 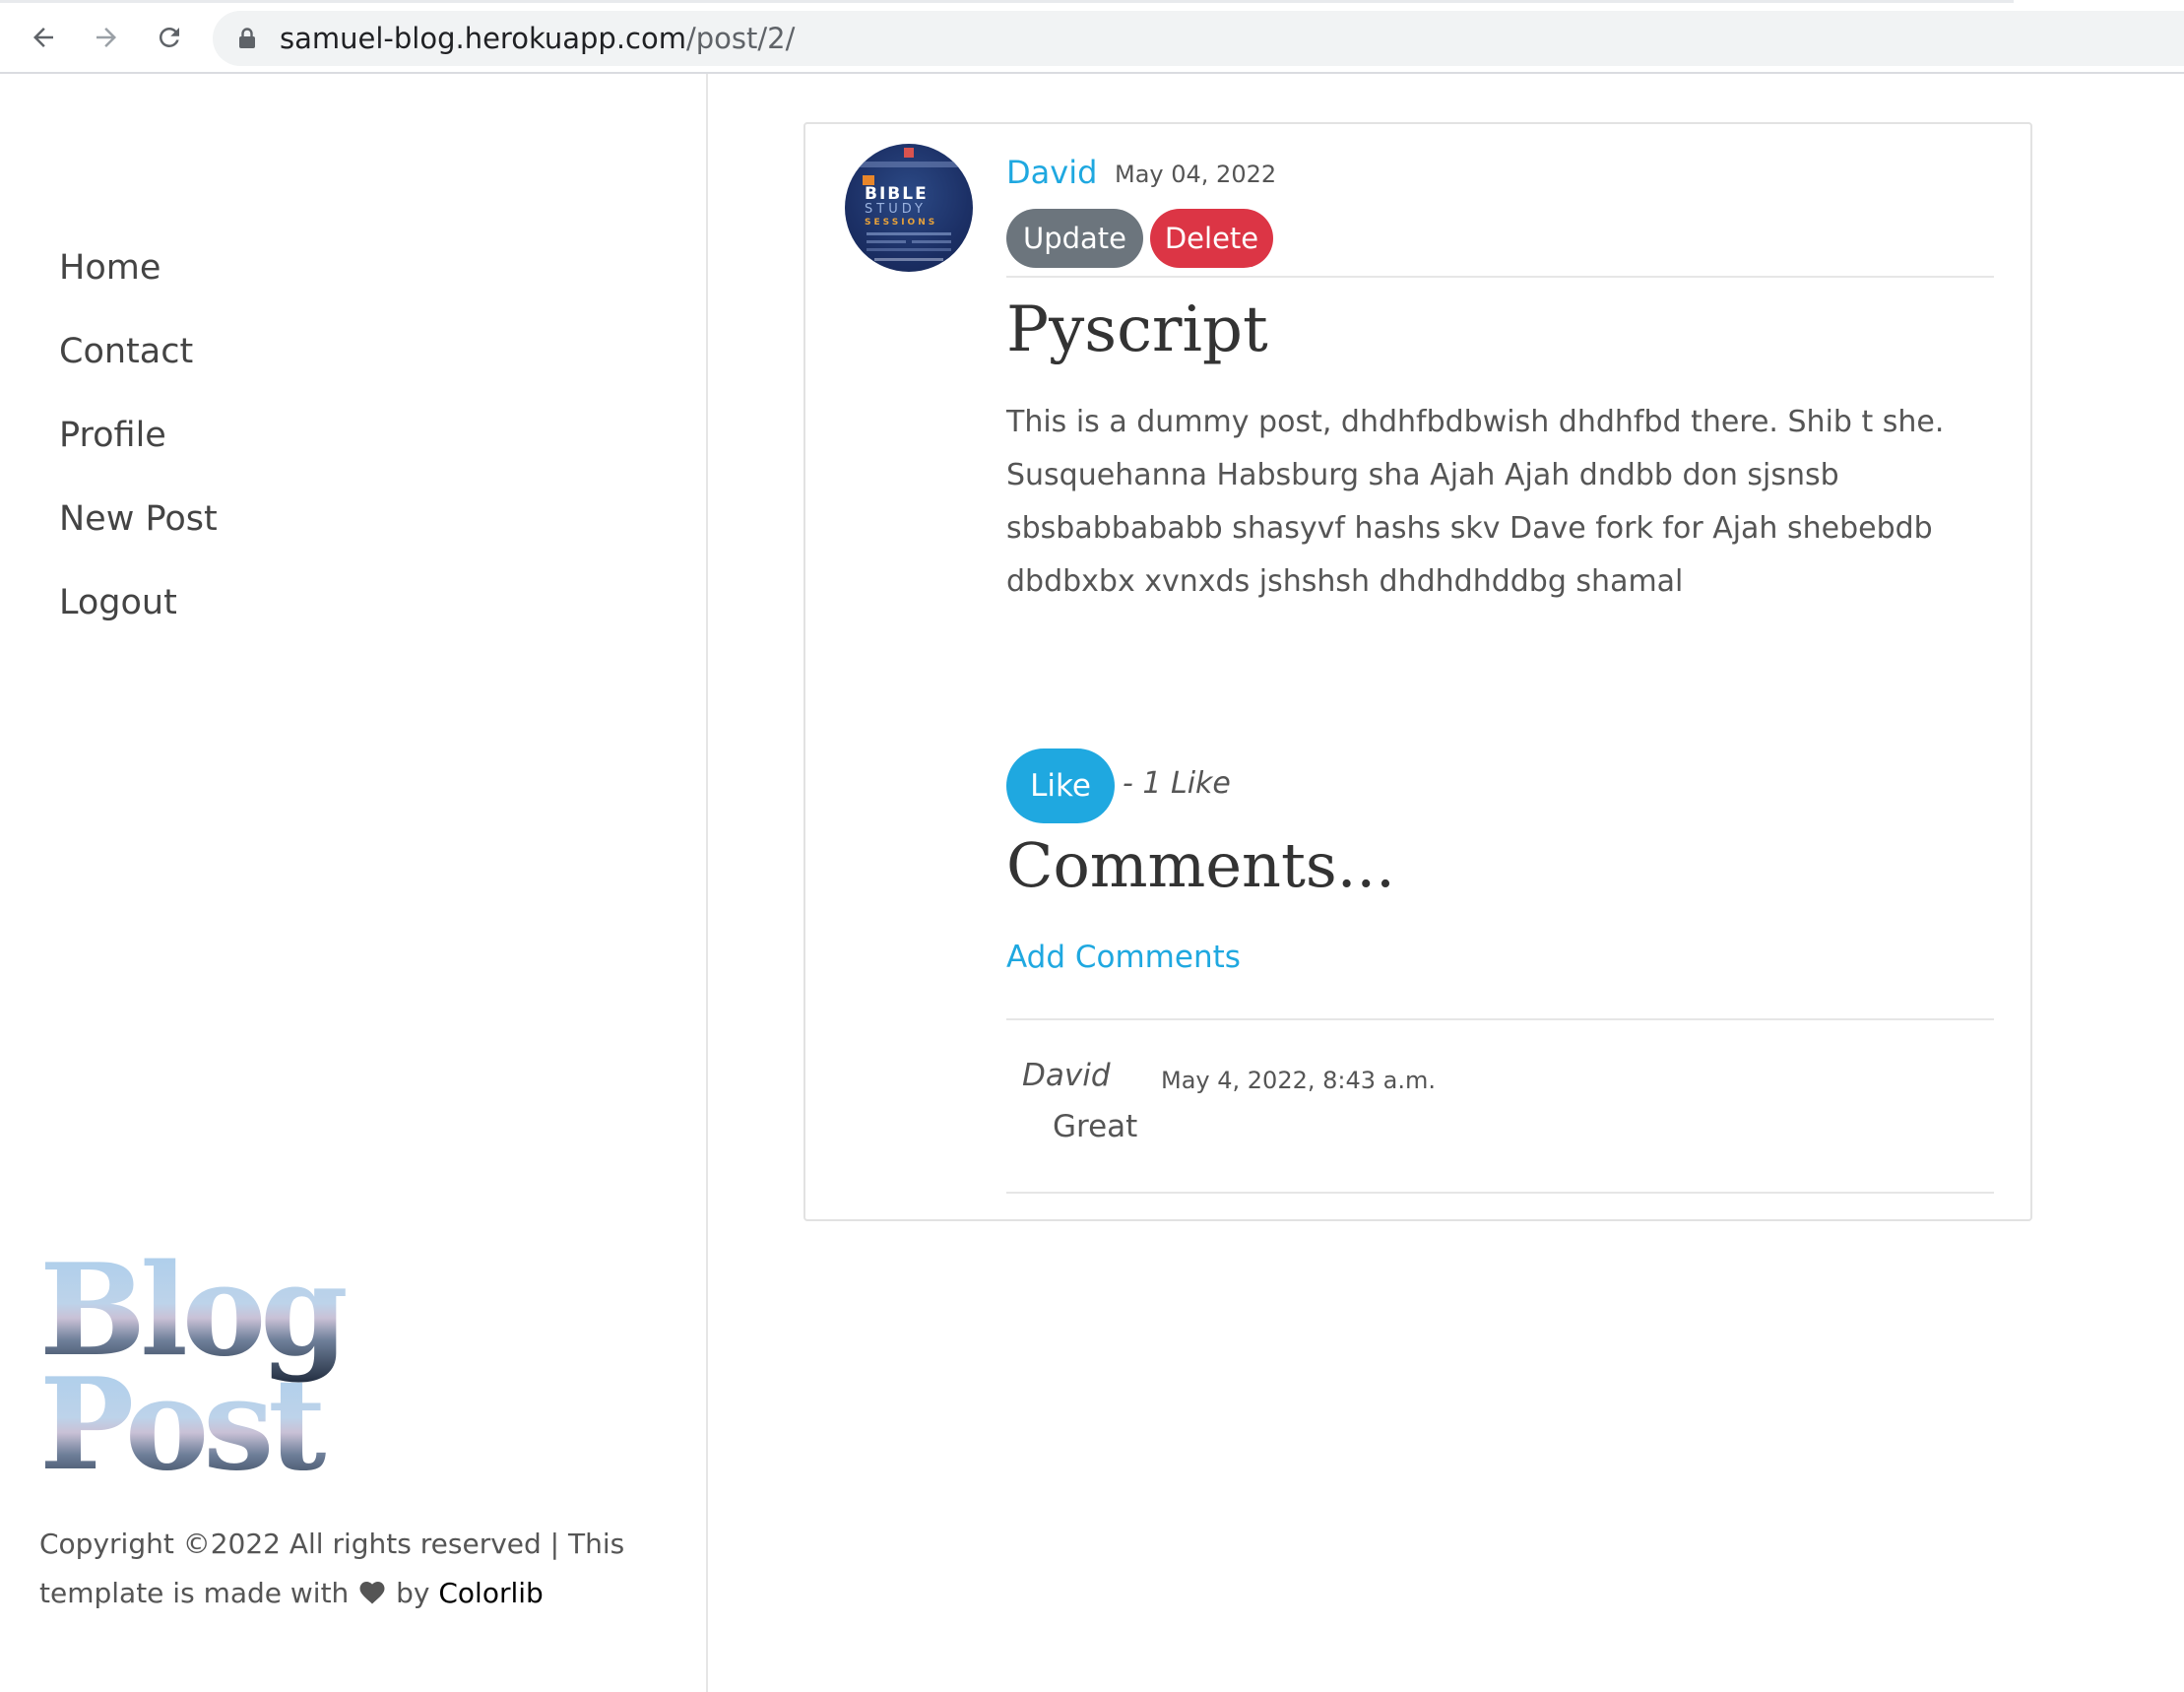 I want to click on nav-profile-link: Profile, so click(x=138, y=436).